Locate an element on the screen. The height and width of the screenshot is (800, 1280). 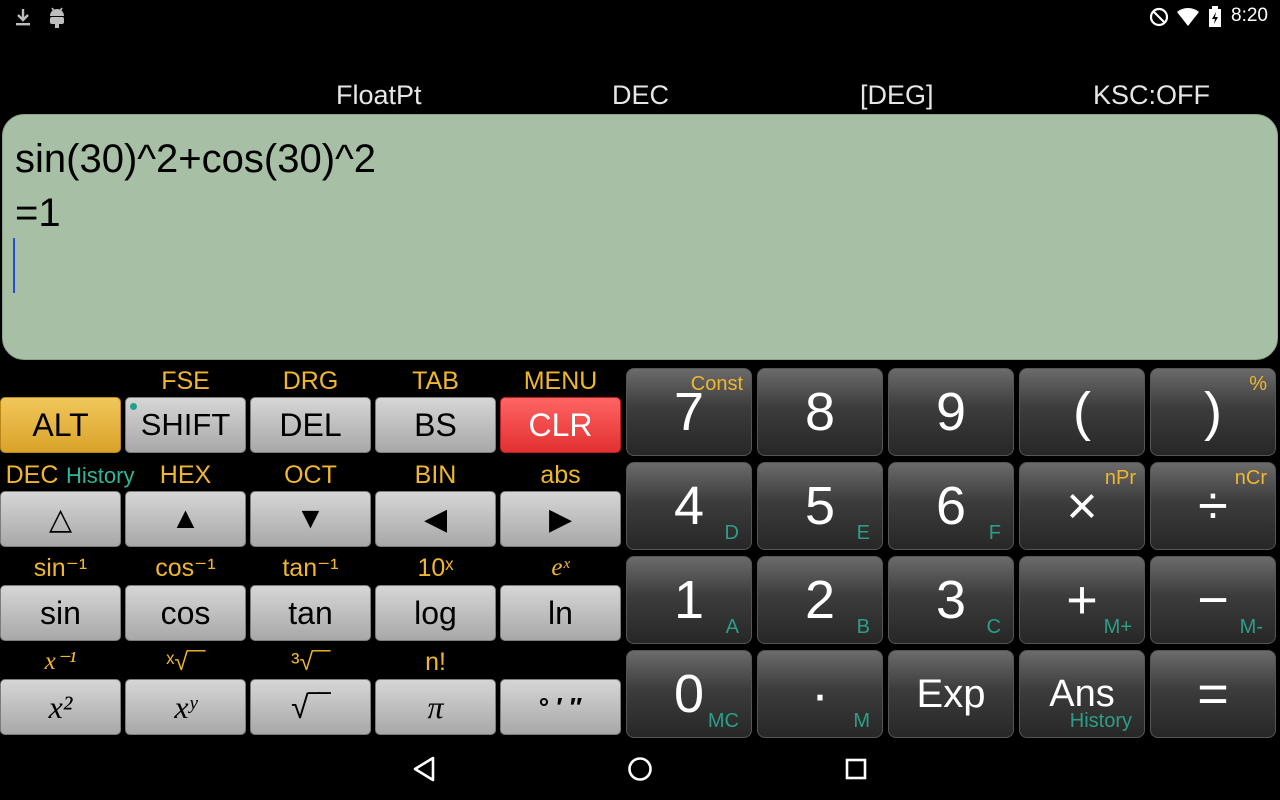
key-0: 0 MC is located at coordinates (689, 694).